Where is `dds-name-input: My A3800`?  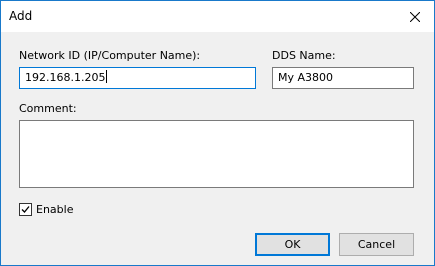 dds-name-input: My A3800 is located at coordinates (343, 78).